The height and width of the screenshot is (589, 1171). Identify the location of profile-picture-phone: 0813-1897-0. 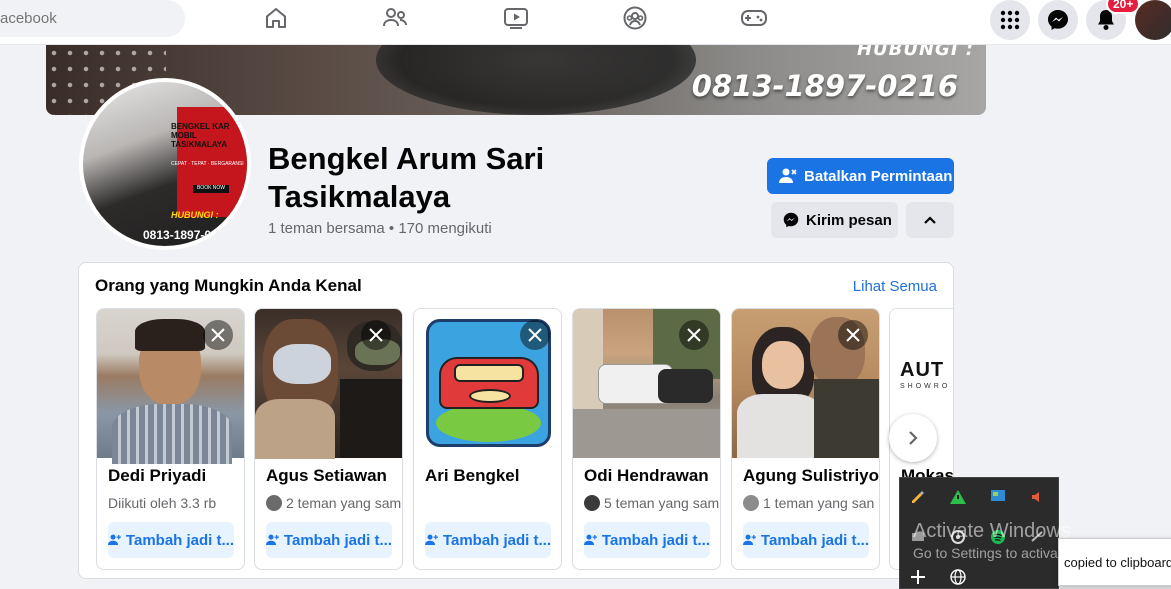
(177, 235).